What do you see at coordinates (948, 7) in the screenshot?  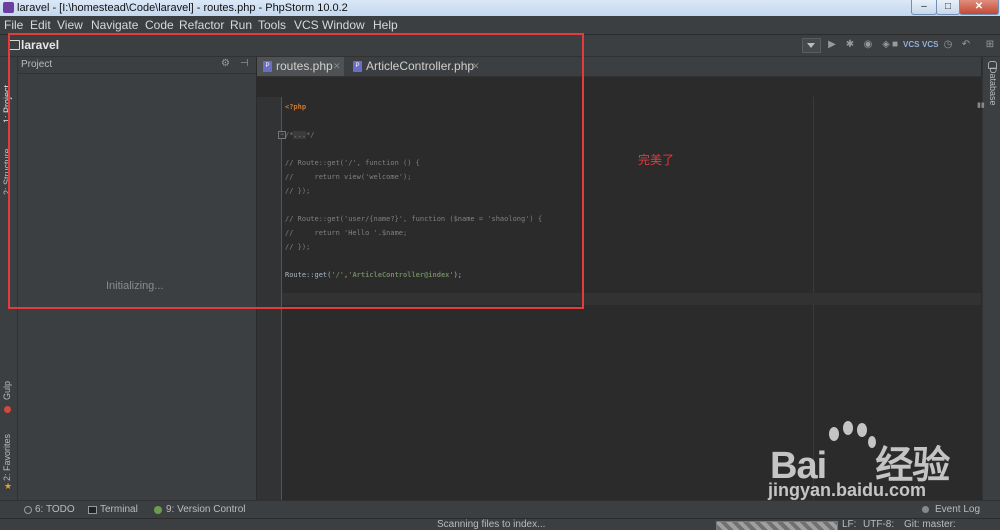 I see `maximize-button: □` at bounding box center [948, 7].